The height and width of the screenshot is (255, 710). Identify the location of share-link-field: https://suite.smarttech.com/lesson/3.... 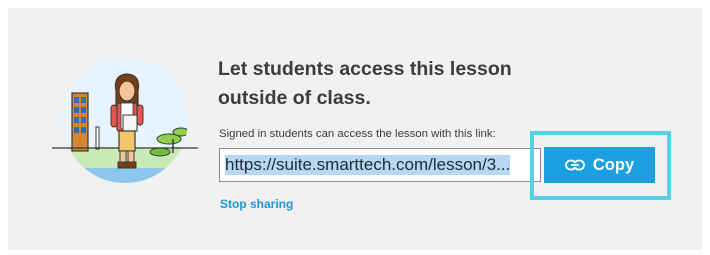
(380, 165).